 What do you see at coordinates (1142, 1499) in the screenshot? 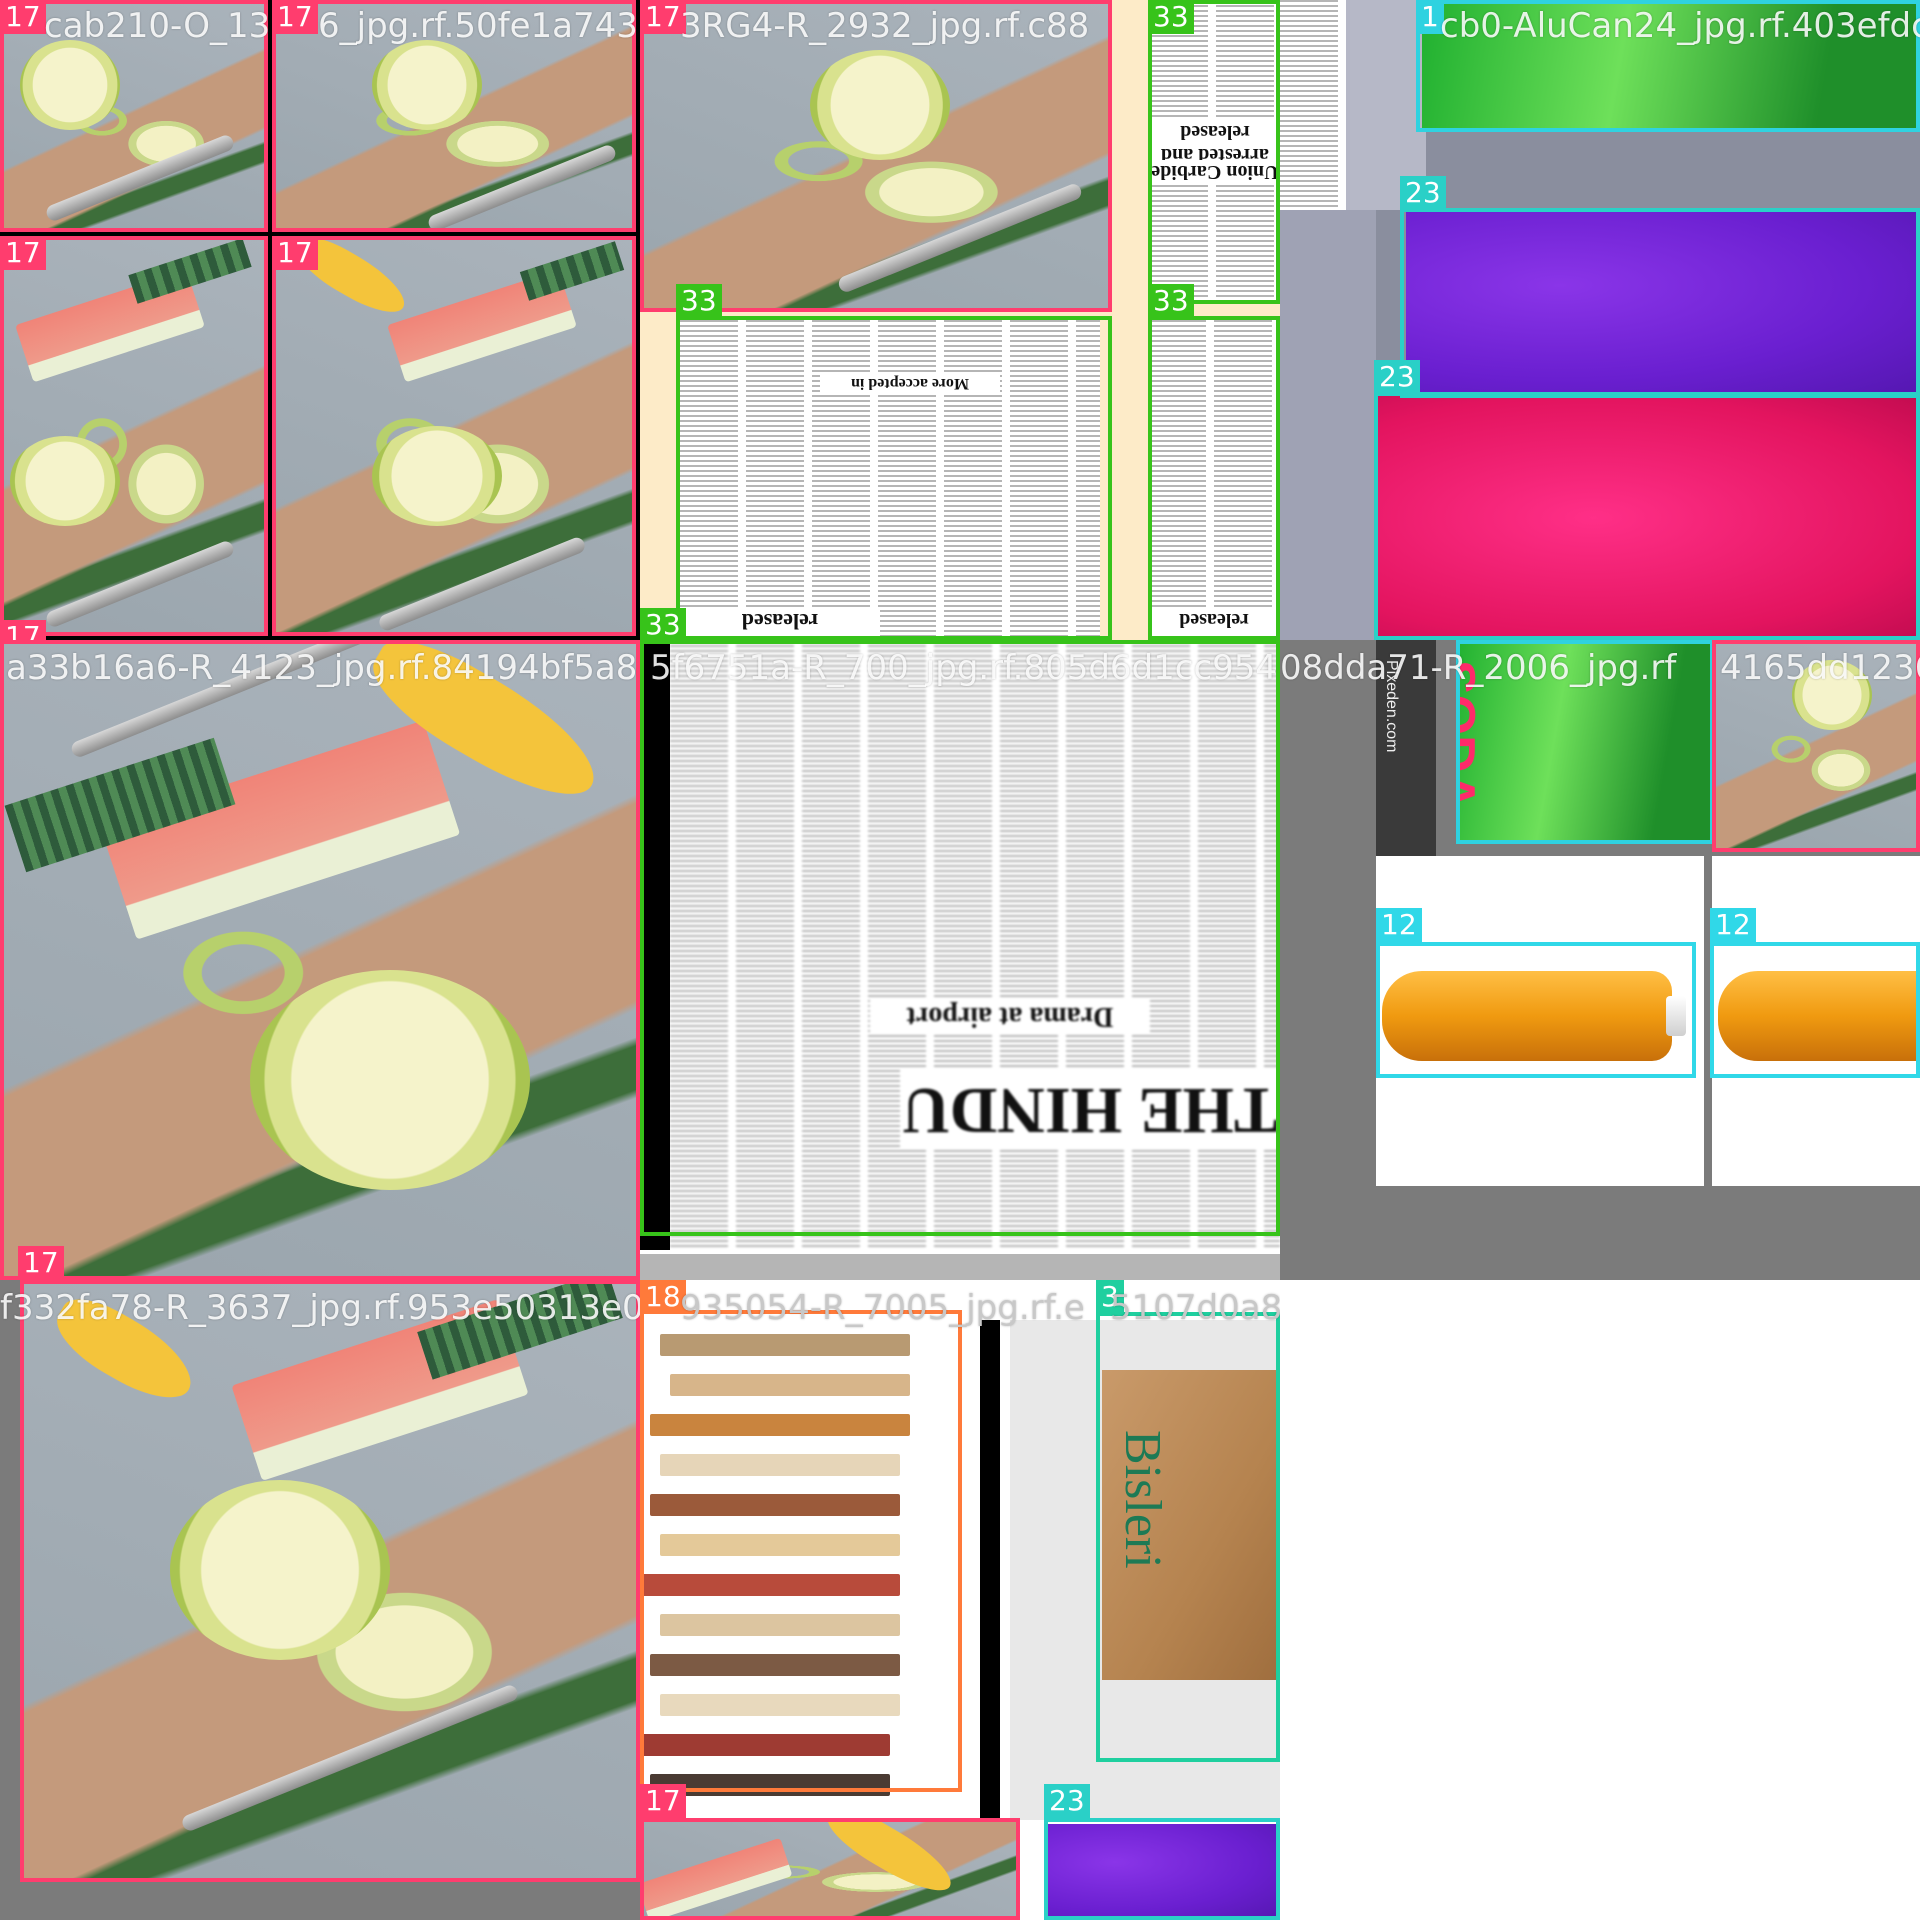
I see `carton-brand: Bisleri` at bounding box center [1142, 1499].